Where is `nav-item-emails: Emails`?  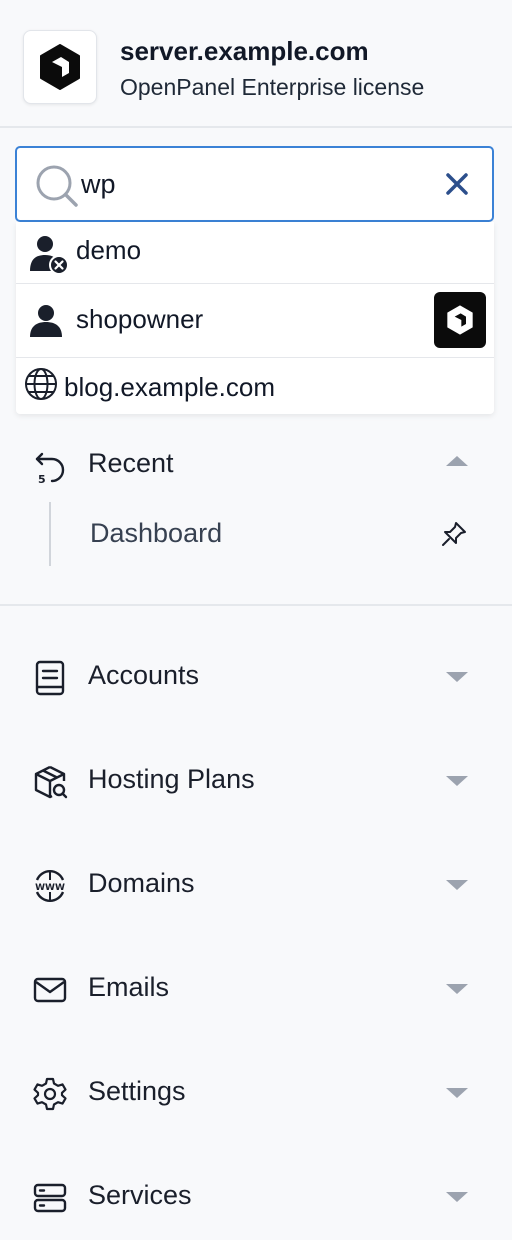 nav-item-emails: Emails is located at coordinates (256, 988).